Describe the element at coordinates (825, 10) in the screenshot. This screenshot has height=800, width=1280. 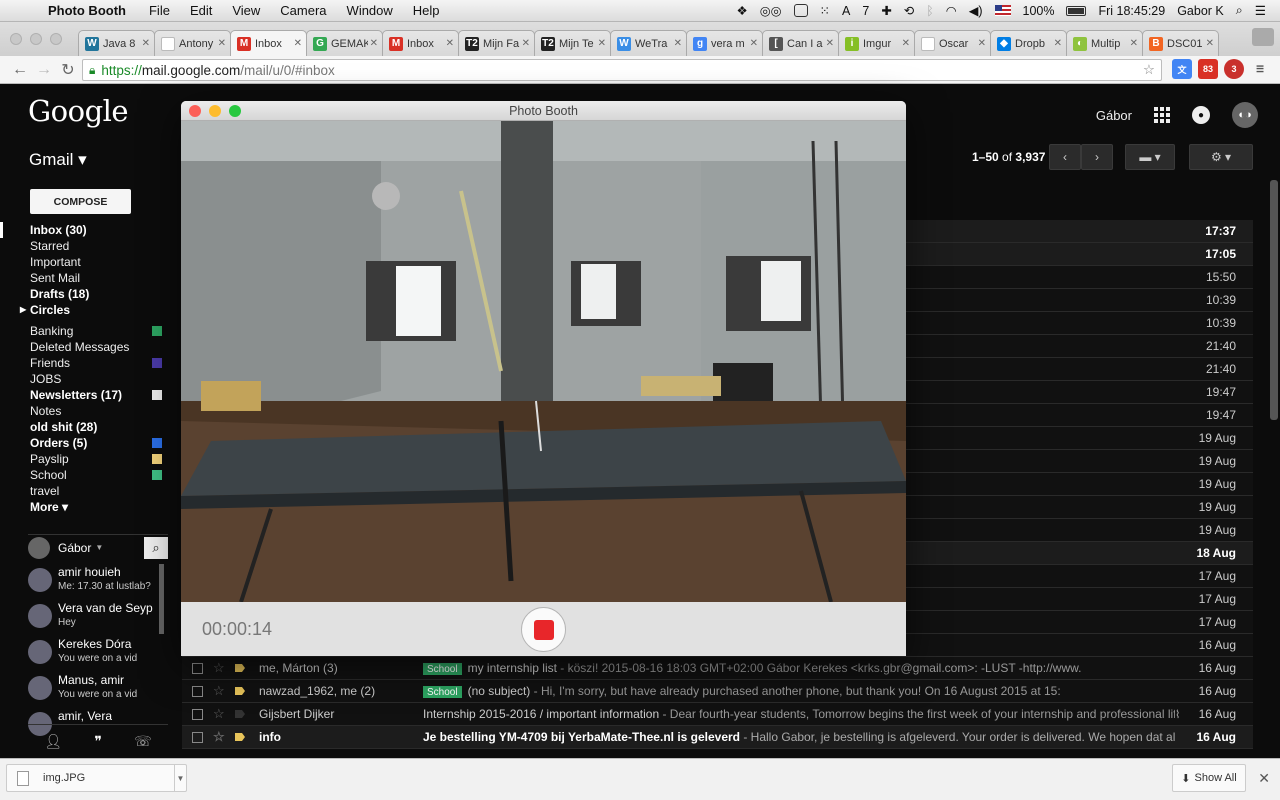
I see `grid-tray-icon: ⁙` at that location.